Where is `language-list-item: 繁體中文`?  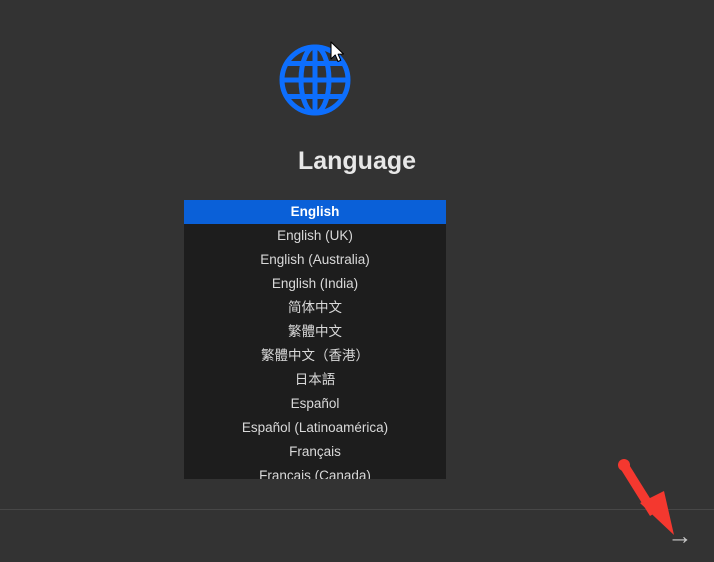 language-list-item: 繁體中文 is located at coordinates (315, 332).